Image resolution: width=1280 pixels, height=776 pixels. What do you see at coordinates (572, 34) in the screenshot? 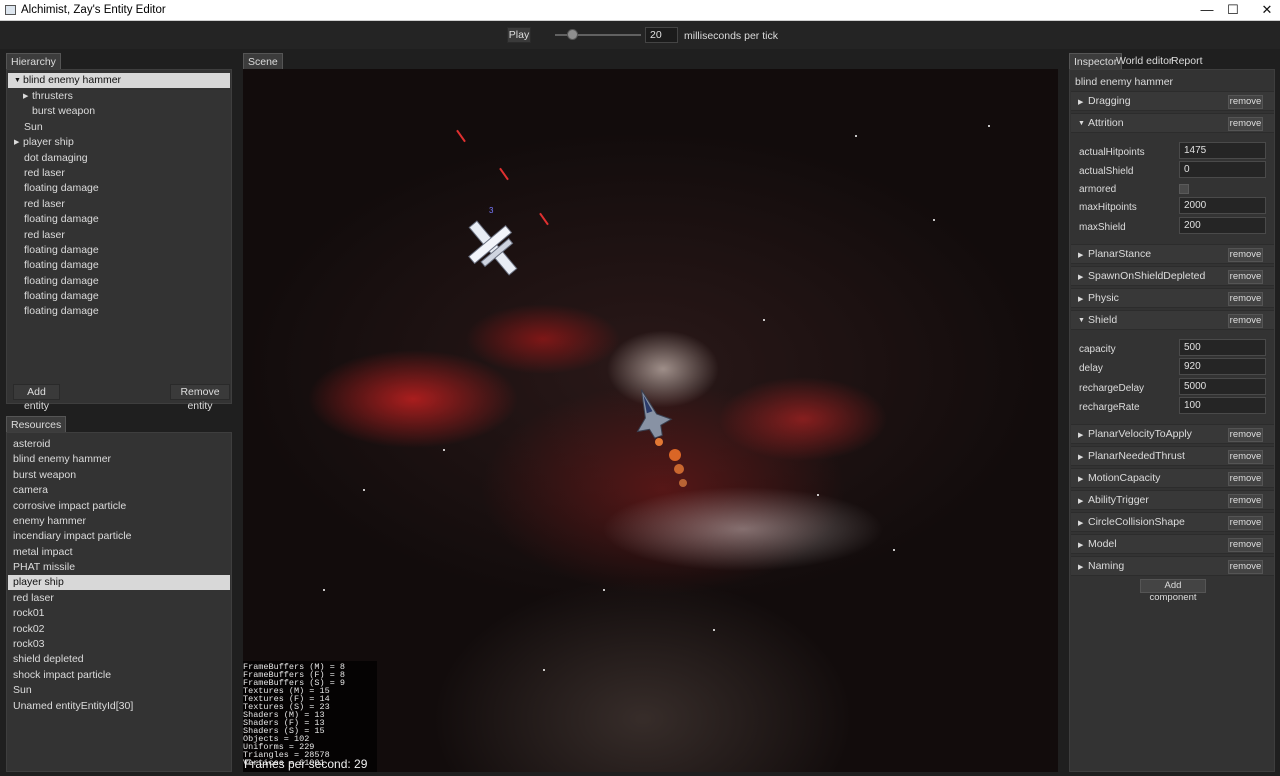
I see `tick-slider-thumb` at bounding box center [572, 34].